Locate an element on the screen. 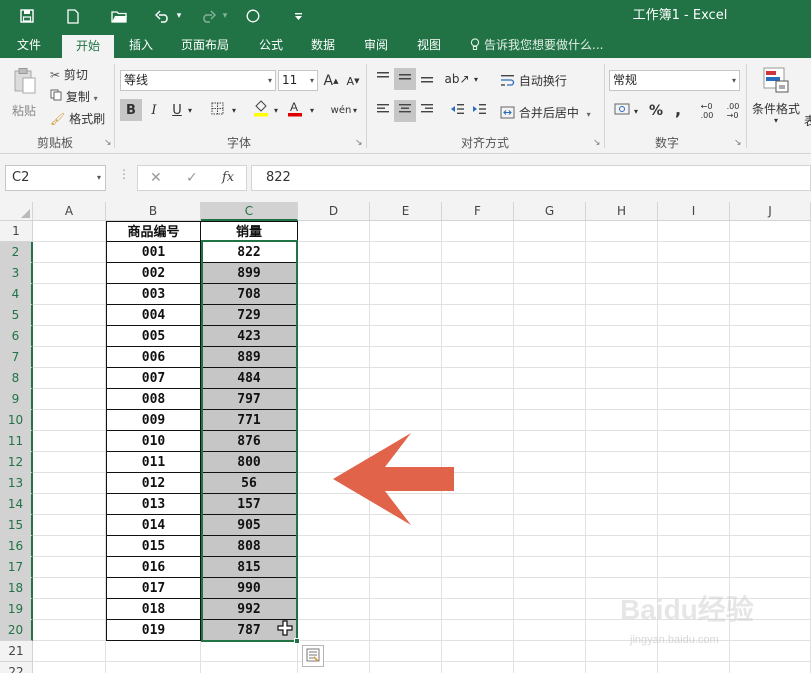 The width and height of the screenshot is (811, 673). cell-h15 is located at coordinates (622, 525).